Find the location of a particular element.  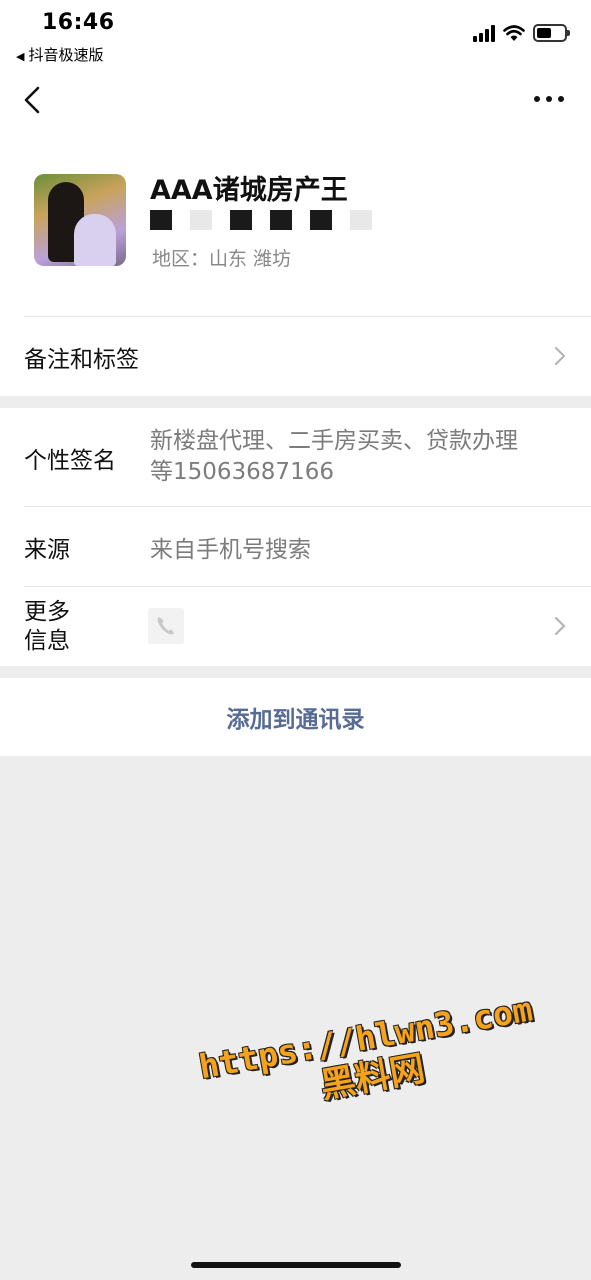

signature-label: 个性签名 is located at coordinates (70, 461).